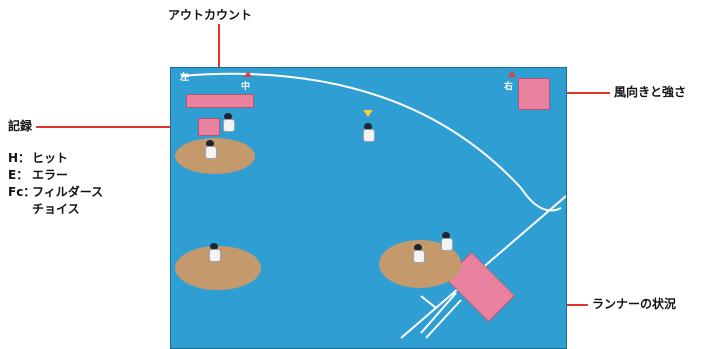 This screenshot has height=349, width=715. What do you see at coordinates (634, 304) in the screenshot?
I see `runners-annotation: ランナーの状況` at bounding box center [634, 304].